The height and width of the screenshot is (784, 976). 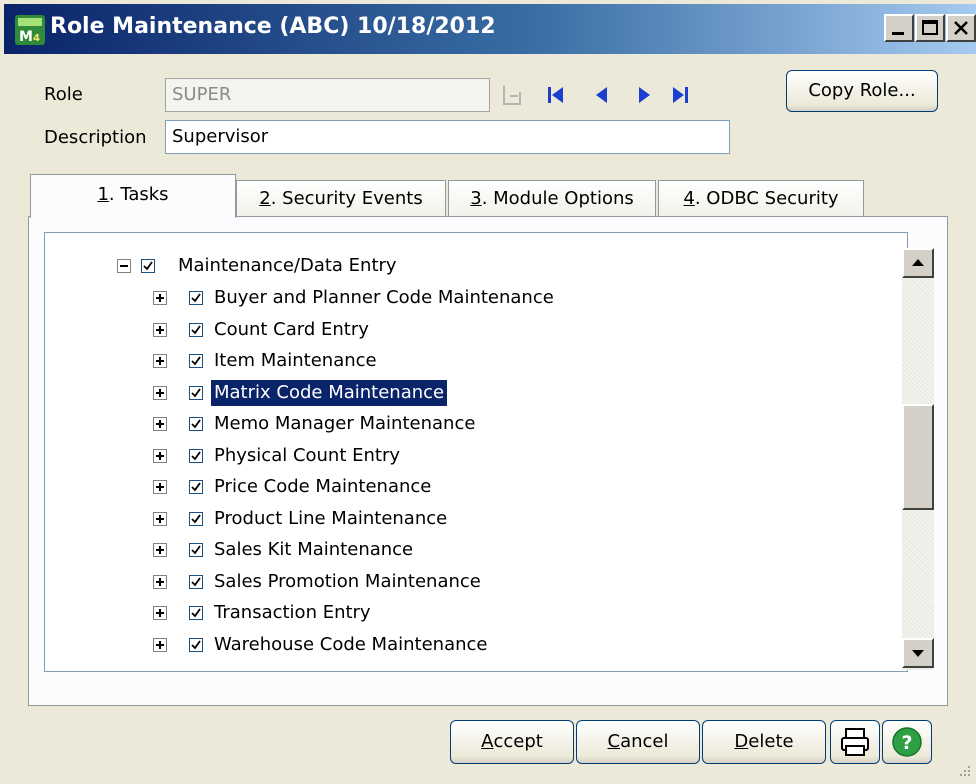 What do you see at coordinates (138, 194) in the screenshot?
I see `tab-tasks-label: . Tasks` at bounding box center [138, 194].